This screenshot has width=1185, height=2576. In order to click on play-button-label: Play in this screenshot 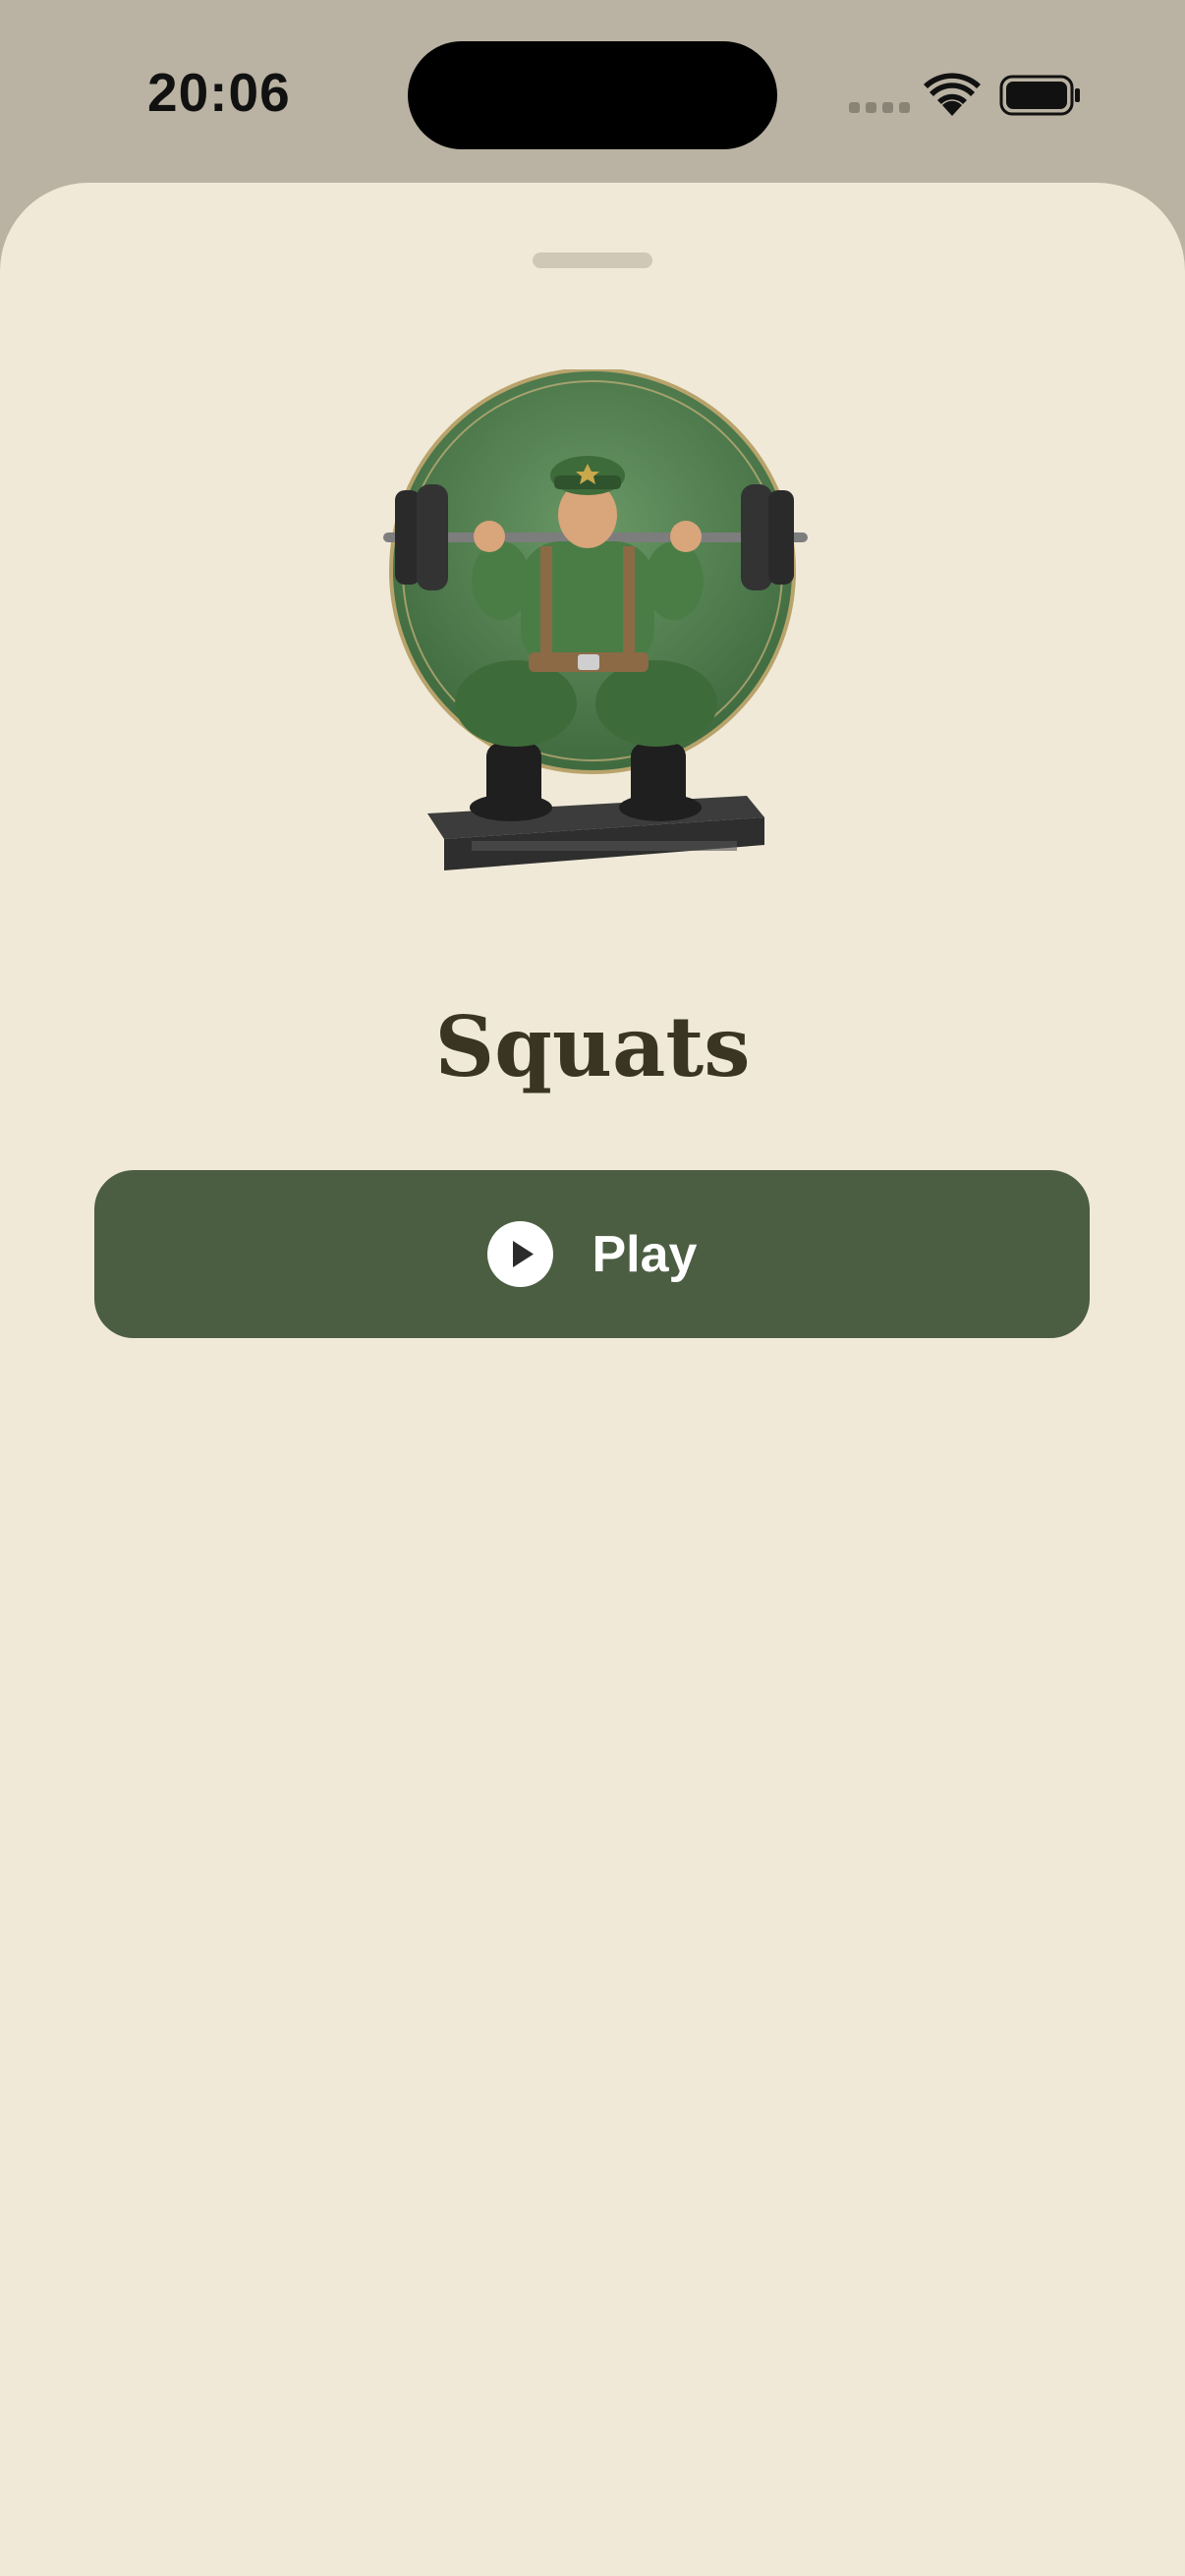, I will do `click(645, 1254)`.